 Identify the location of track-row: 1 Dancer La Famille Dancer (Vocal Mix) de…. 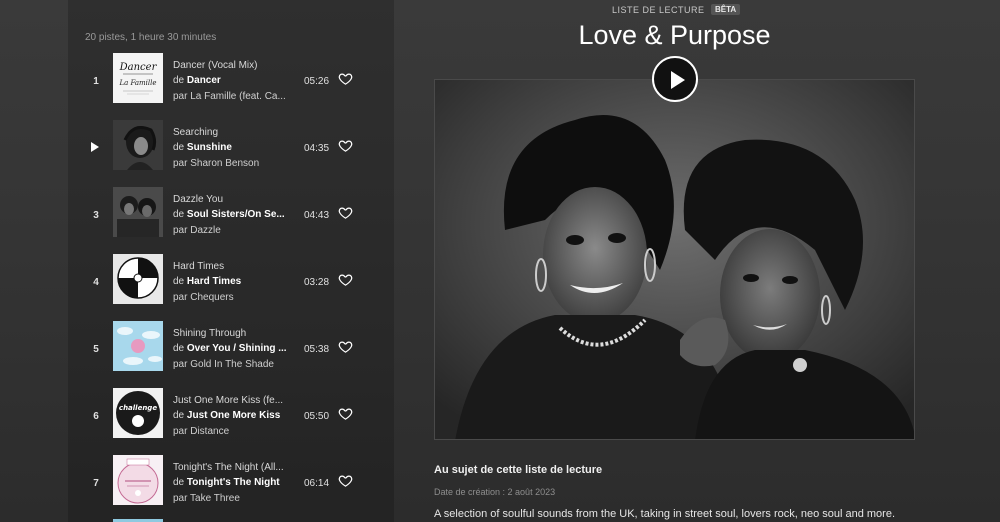
(231, 83).